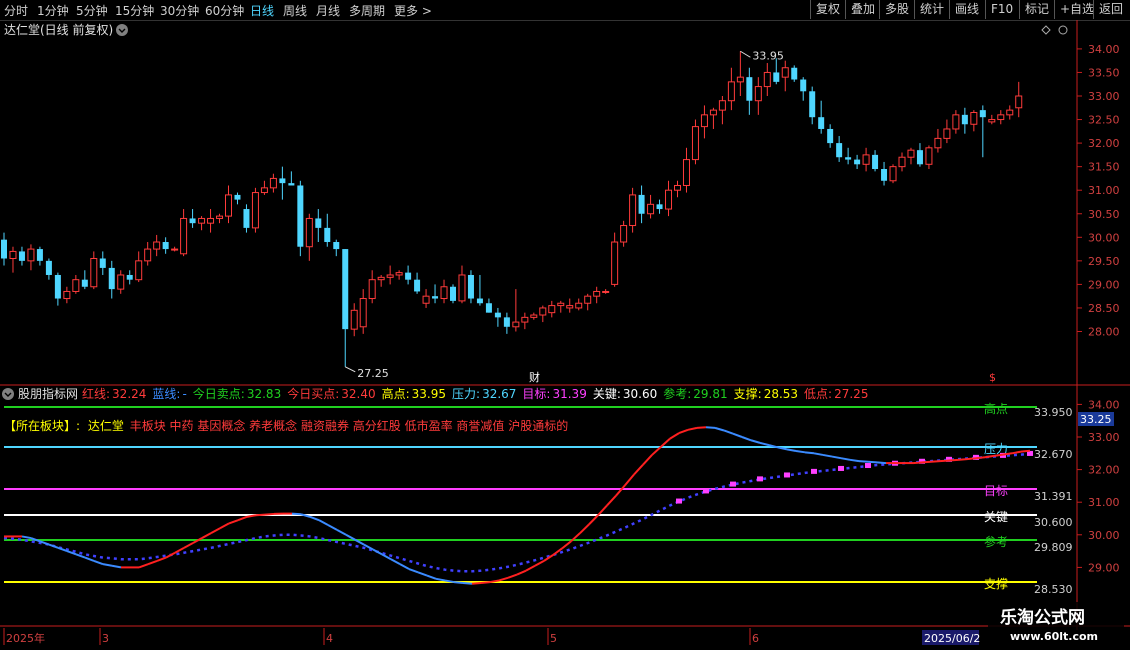  I want to click on indicator-axis-label: 34.00, so click(1104, 404).